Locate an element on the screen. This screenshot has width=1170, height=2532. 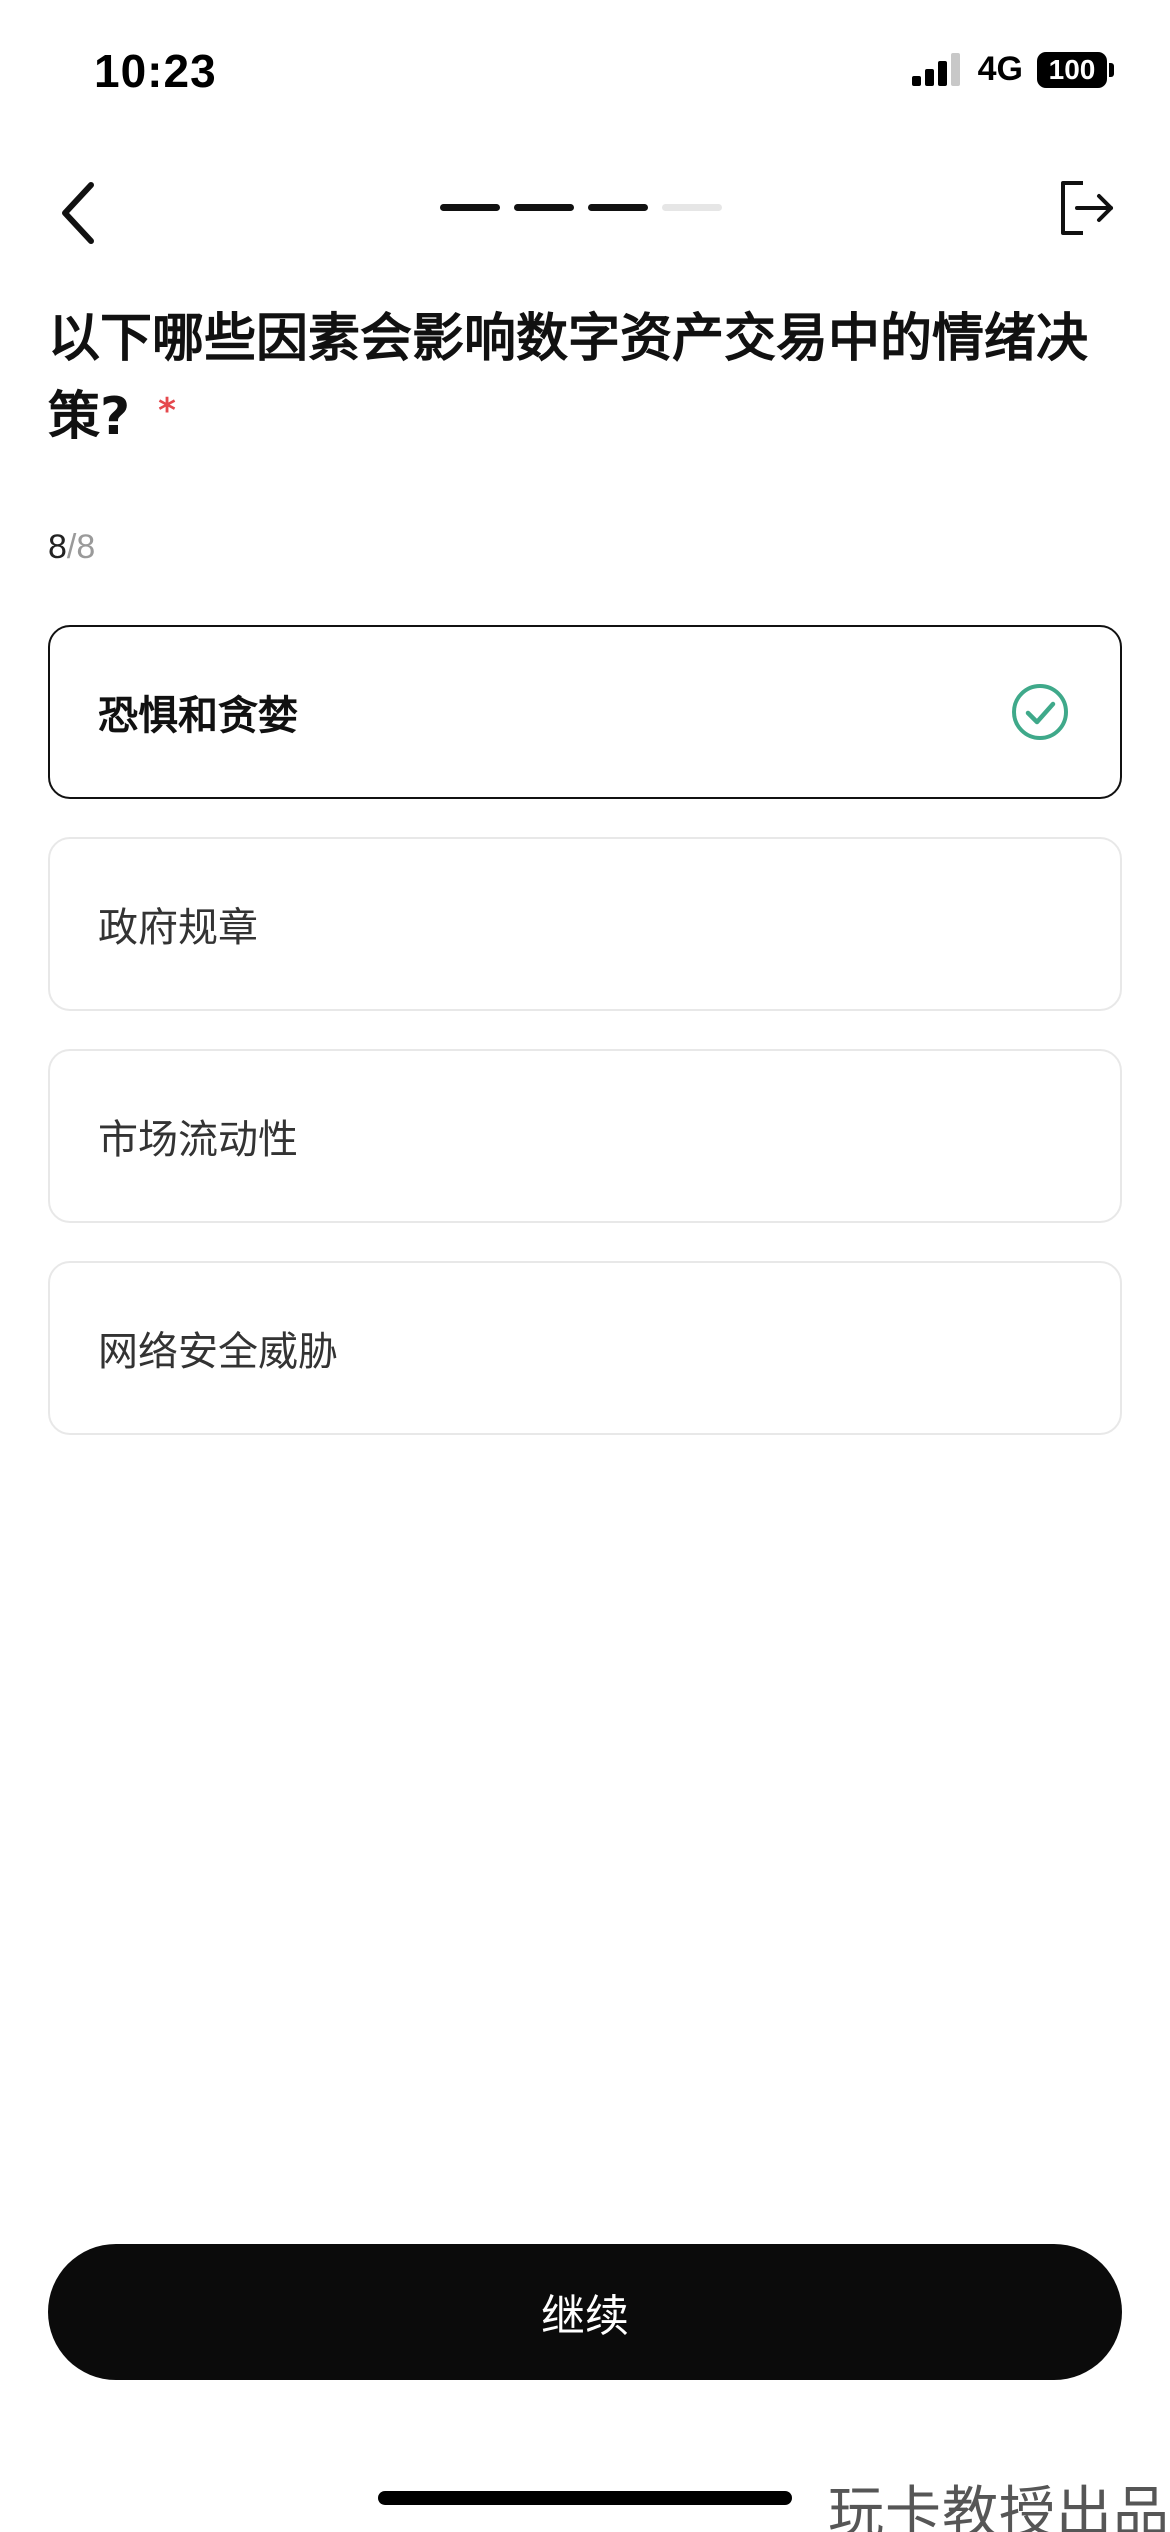
battery-tip is located at coordinates (1111, 69).